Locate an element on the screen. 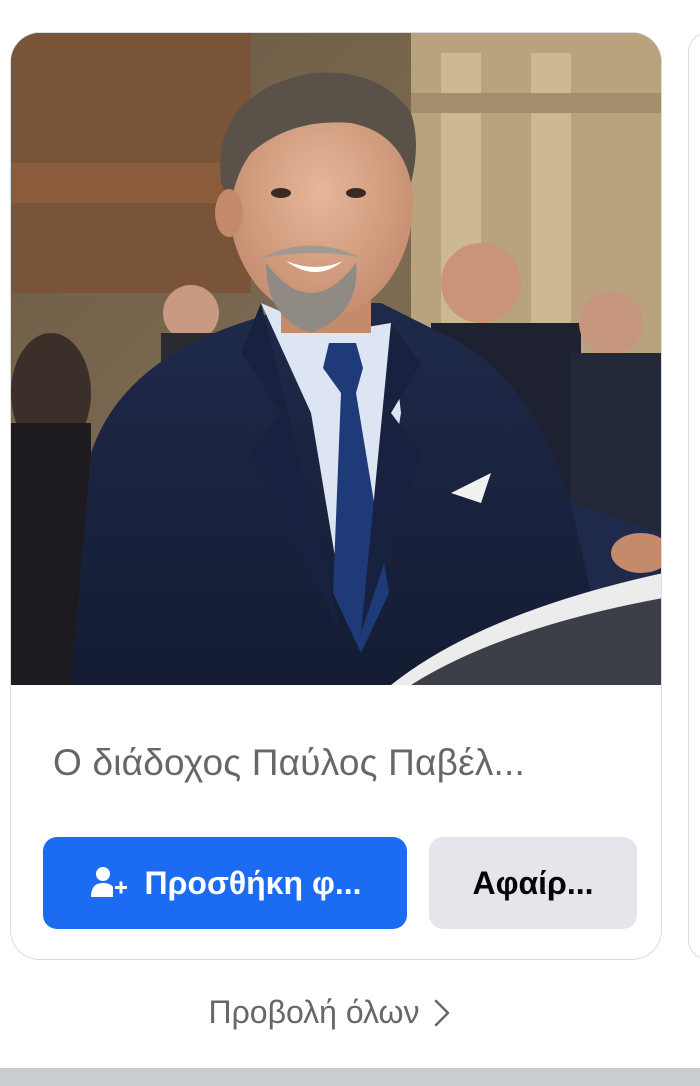 The width and height of the screenshot is (700, 1086). next-suggestion-card is located at coordinates (694, 496).